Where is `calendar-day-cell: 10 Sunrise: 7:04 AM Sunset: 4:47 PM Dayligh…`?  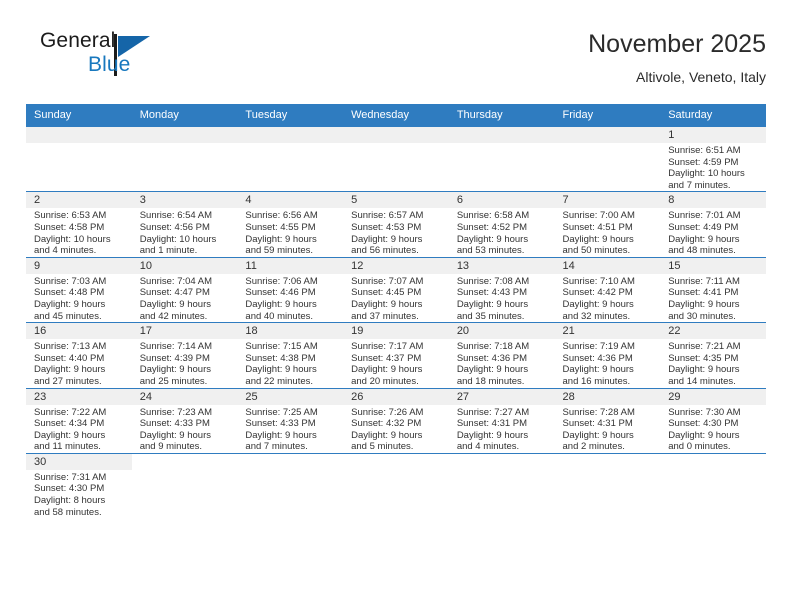
calendar-day-cell: 10 Sunrise: 7:04 AM Sunset: 4:47 PM Dayligh… is located at coordinates (184, 289).